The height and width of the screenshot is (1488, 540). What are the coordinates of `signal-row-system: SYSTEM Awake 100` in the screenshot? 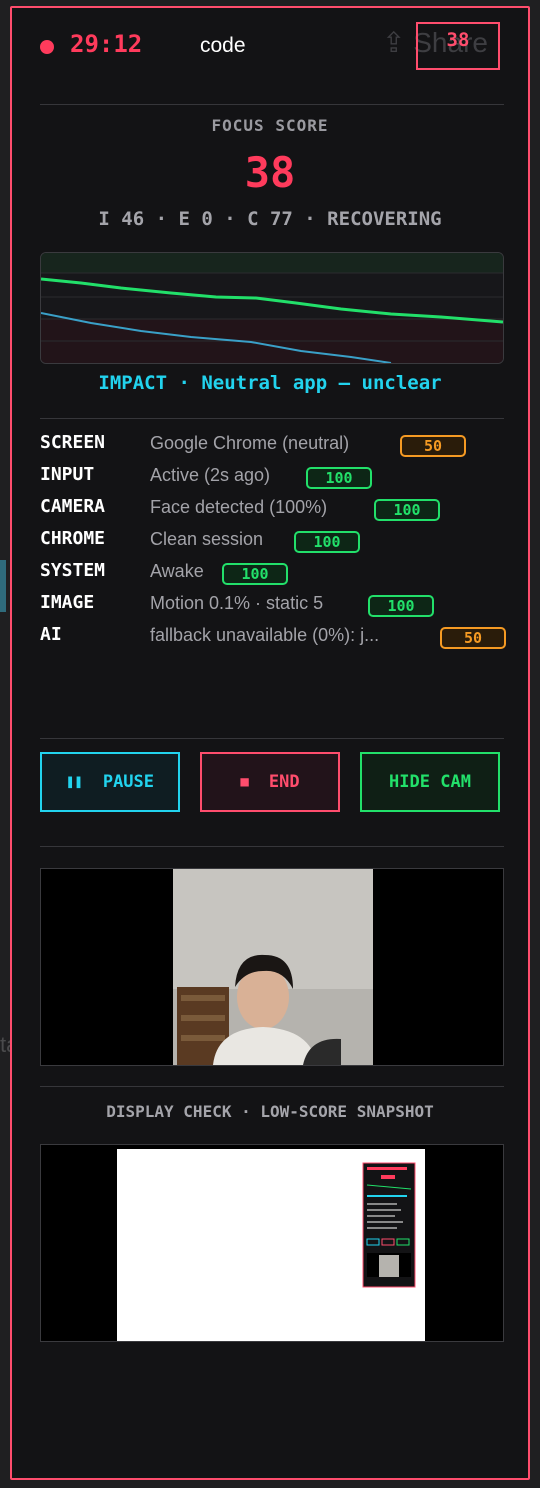 It's located at (280, 574).